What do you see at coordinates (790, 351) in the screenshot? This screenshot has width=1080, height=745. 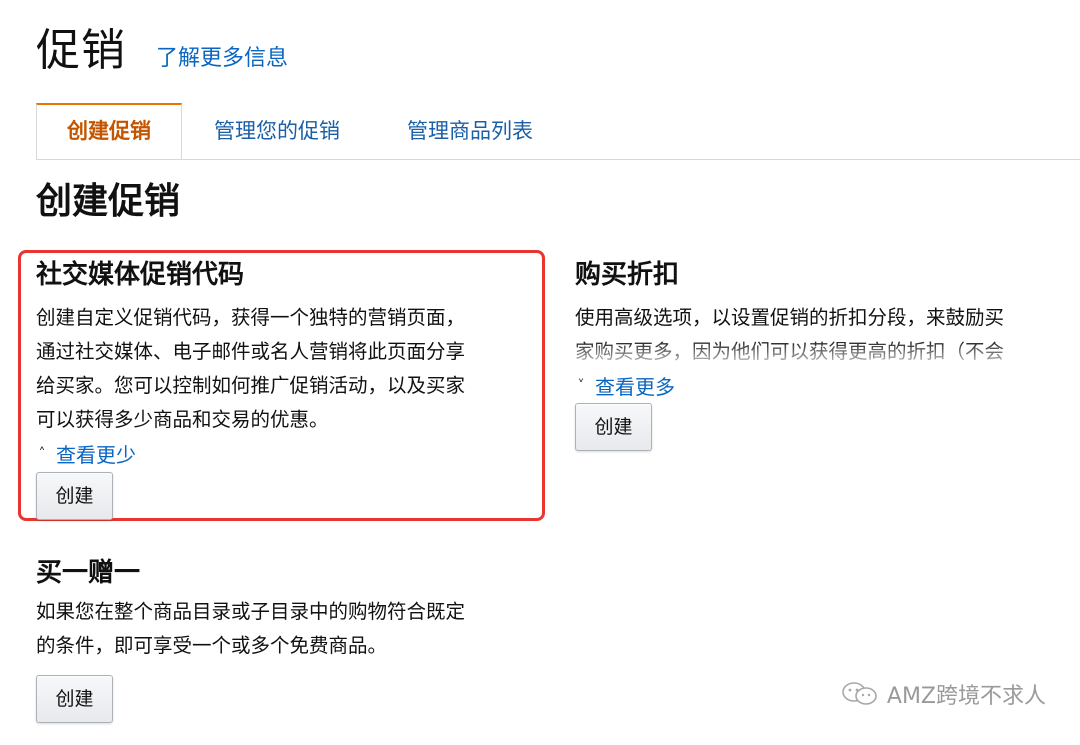 I see `description-line: 家购买更多，因为他们可以获得更高的折扣（不会` at bounding box center [790, 351].